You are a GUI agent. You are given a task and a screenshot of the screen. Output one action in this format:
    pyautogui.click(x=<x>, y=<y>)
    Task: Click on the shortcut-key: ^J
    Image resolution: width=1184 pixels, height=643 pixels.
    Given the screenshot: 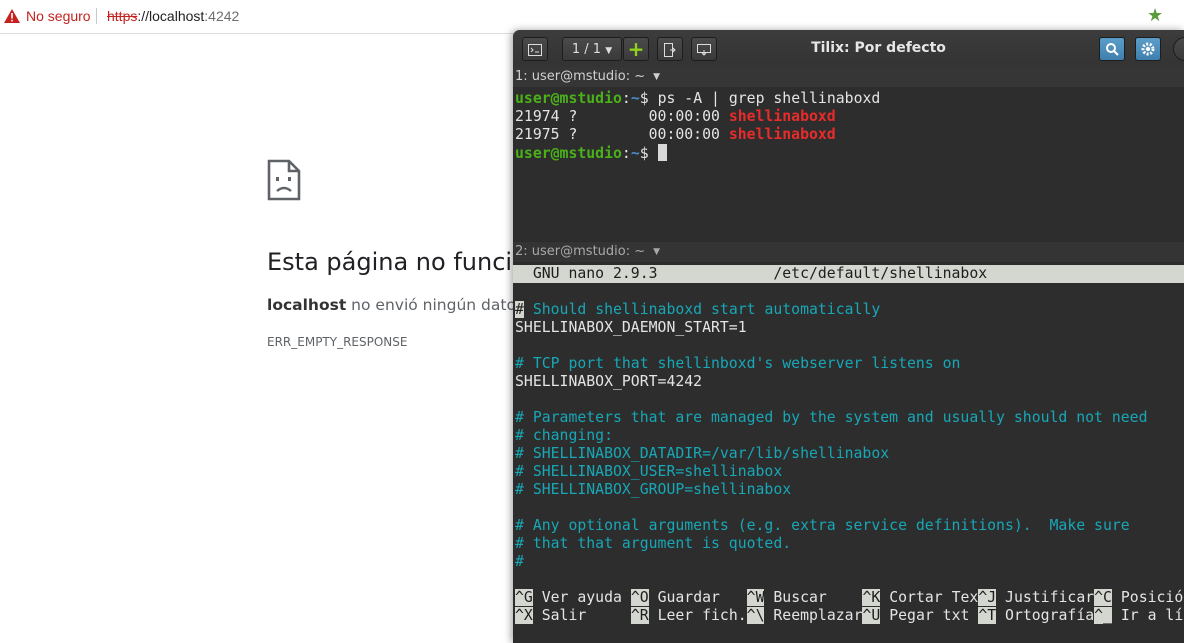 What is the action you would take?
    pyautogui.click(x=987, y=597)
    